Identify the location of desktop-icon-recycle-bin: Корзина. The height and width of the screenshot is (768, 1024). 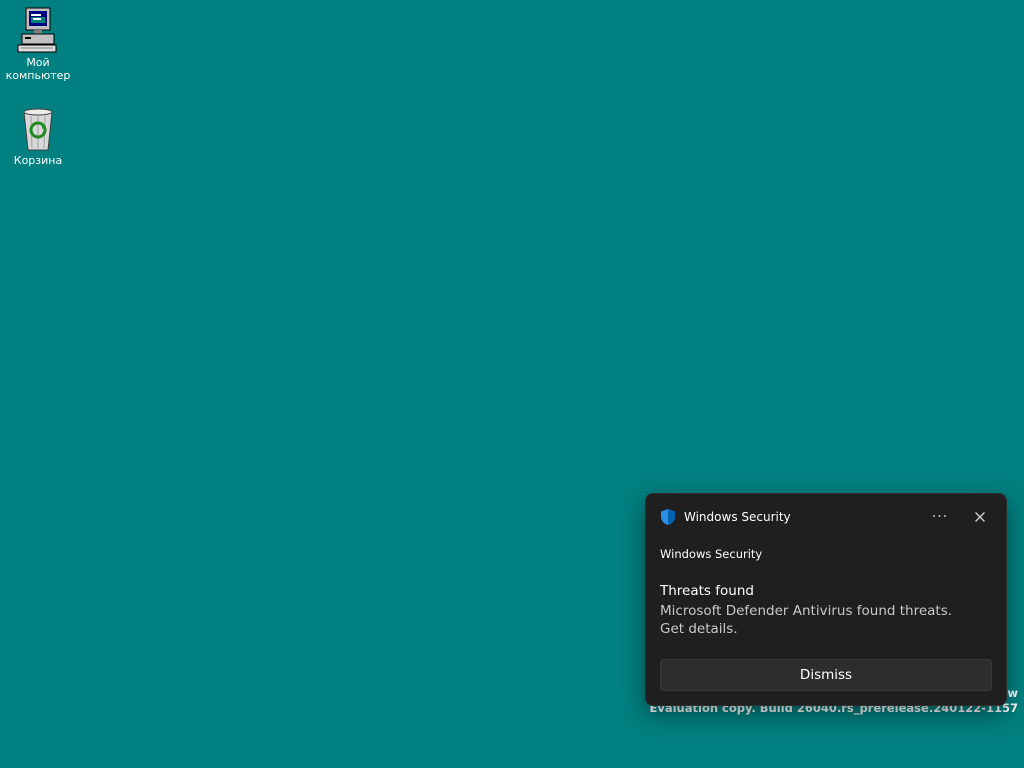
(38, 135).